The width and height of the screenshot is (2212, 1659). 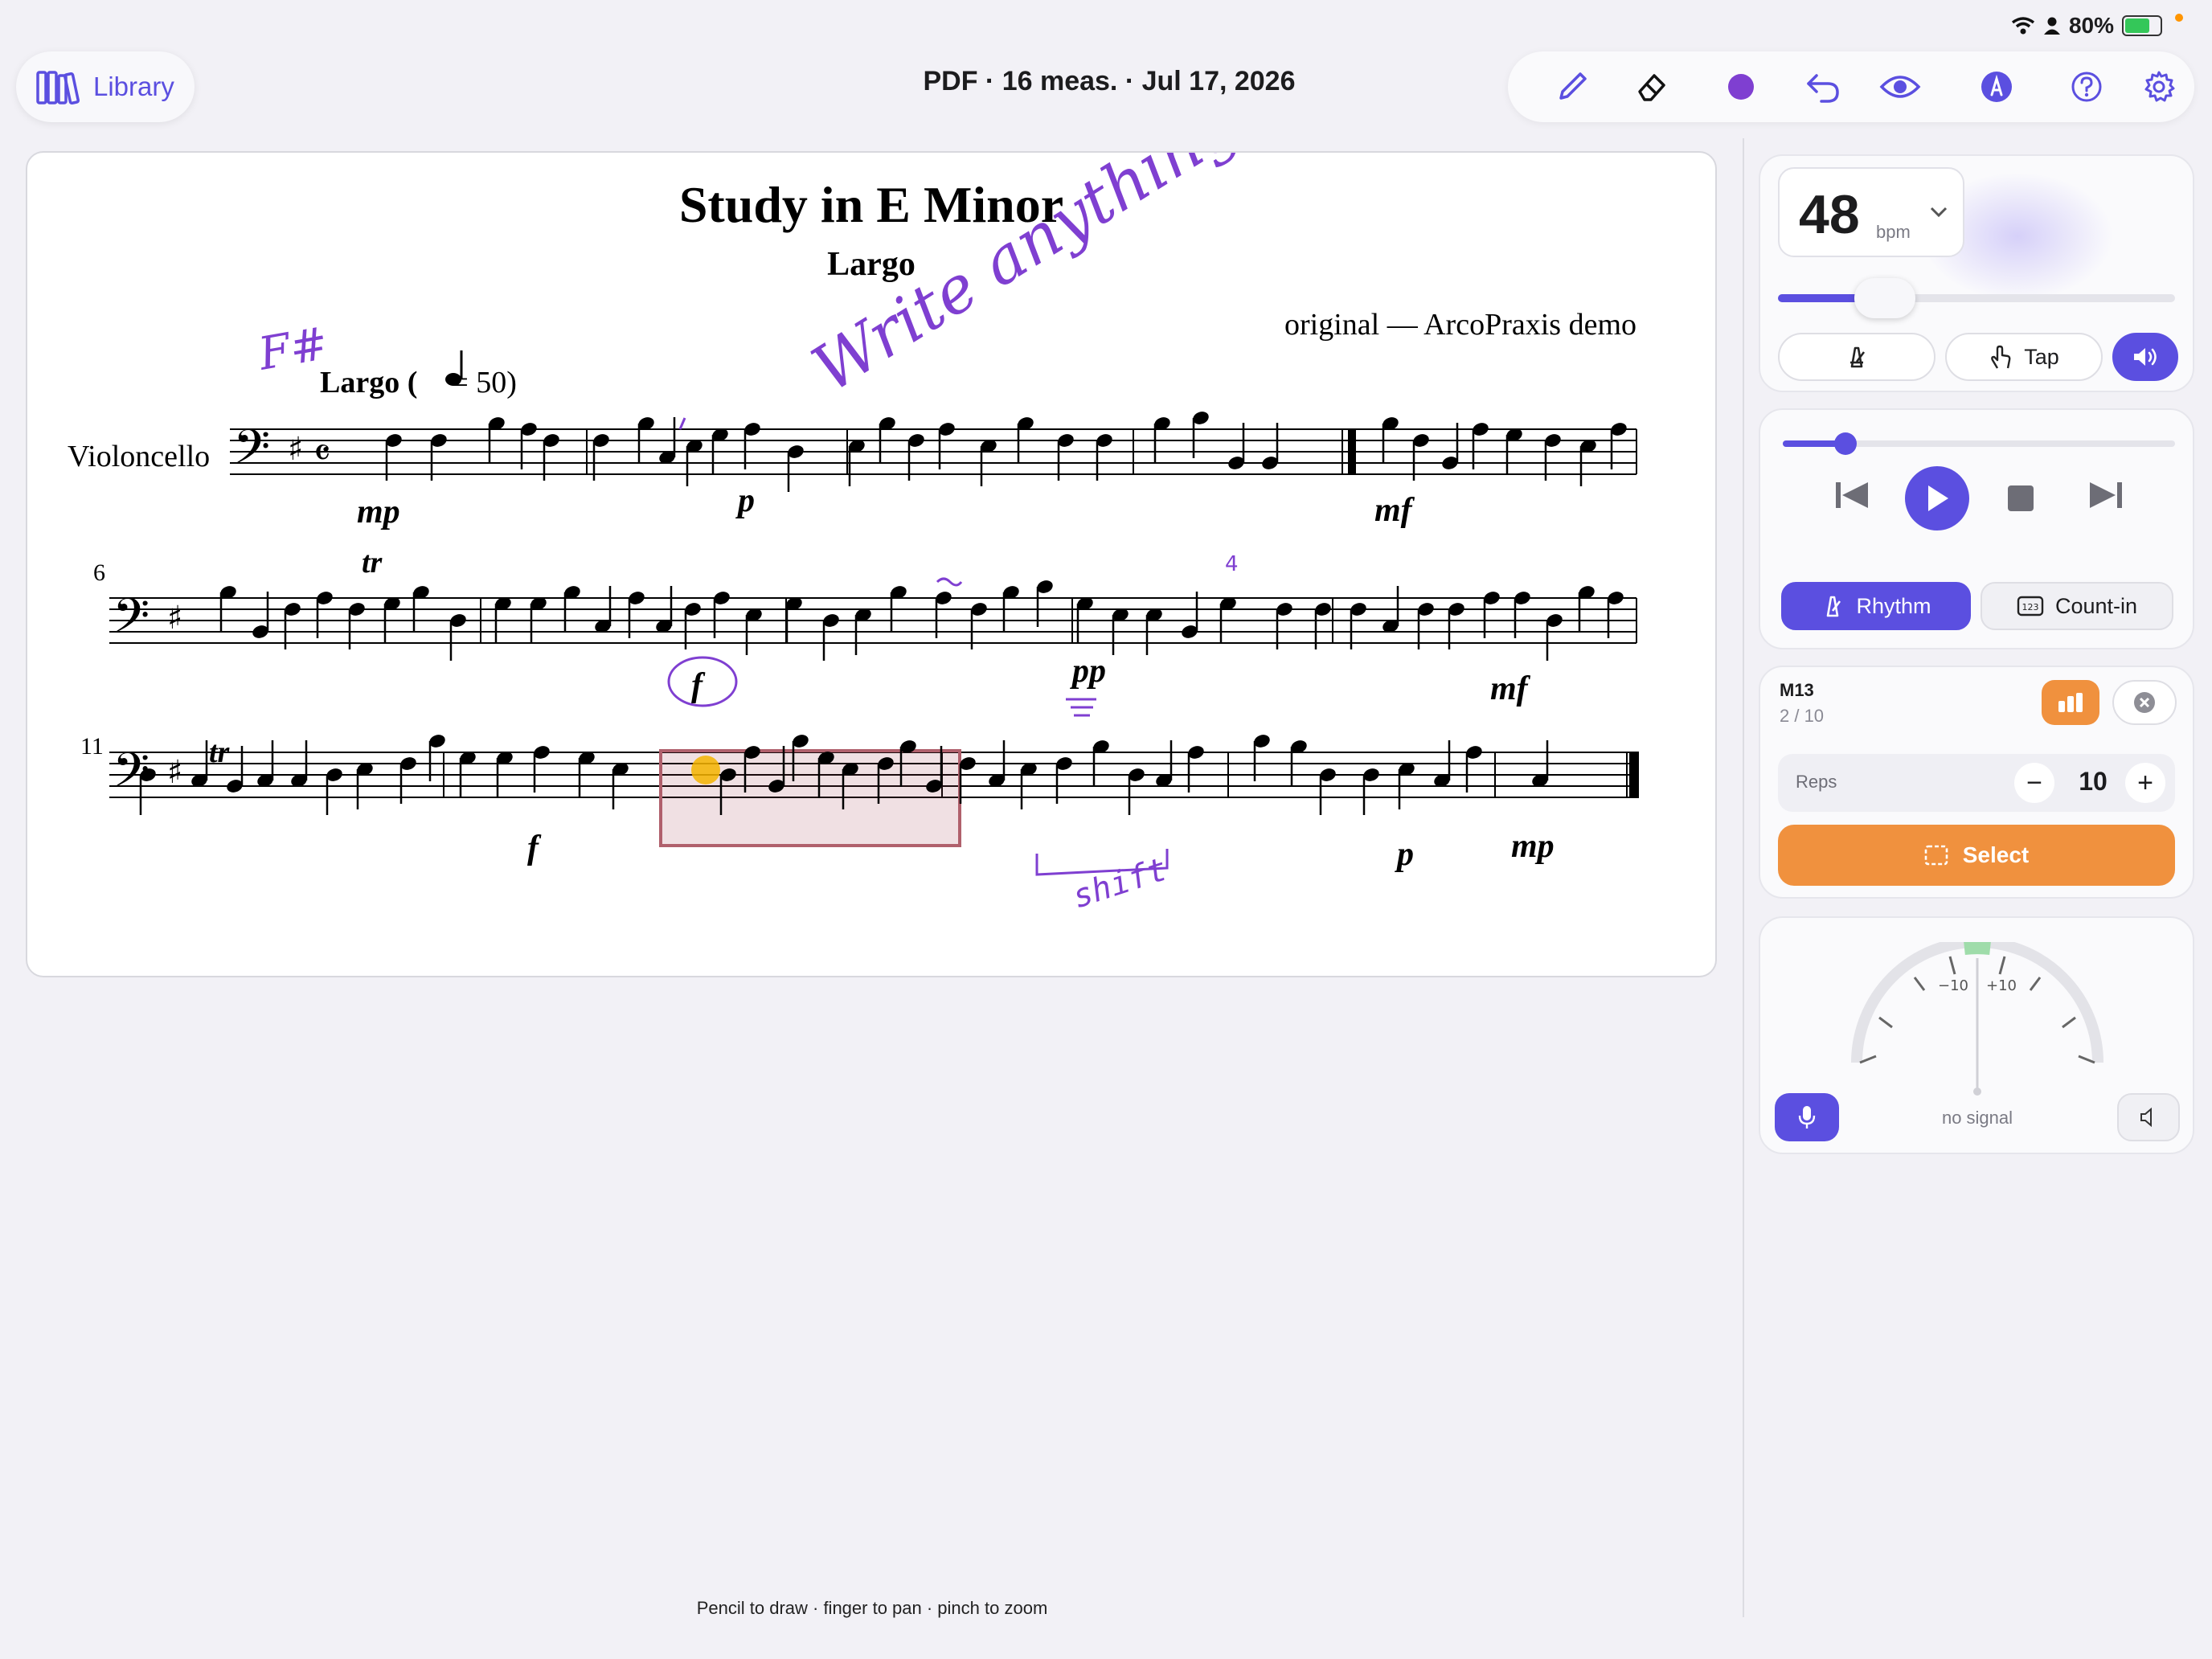 I want to click on loop-progress: 2 / 10, so click(x=1802, y=716).